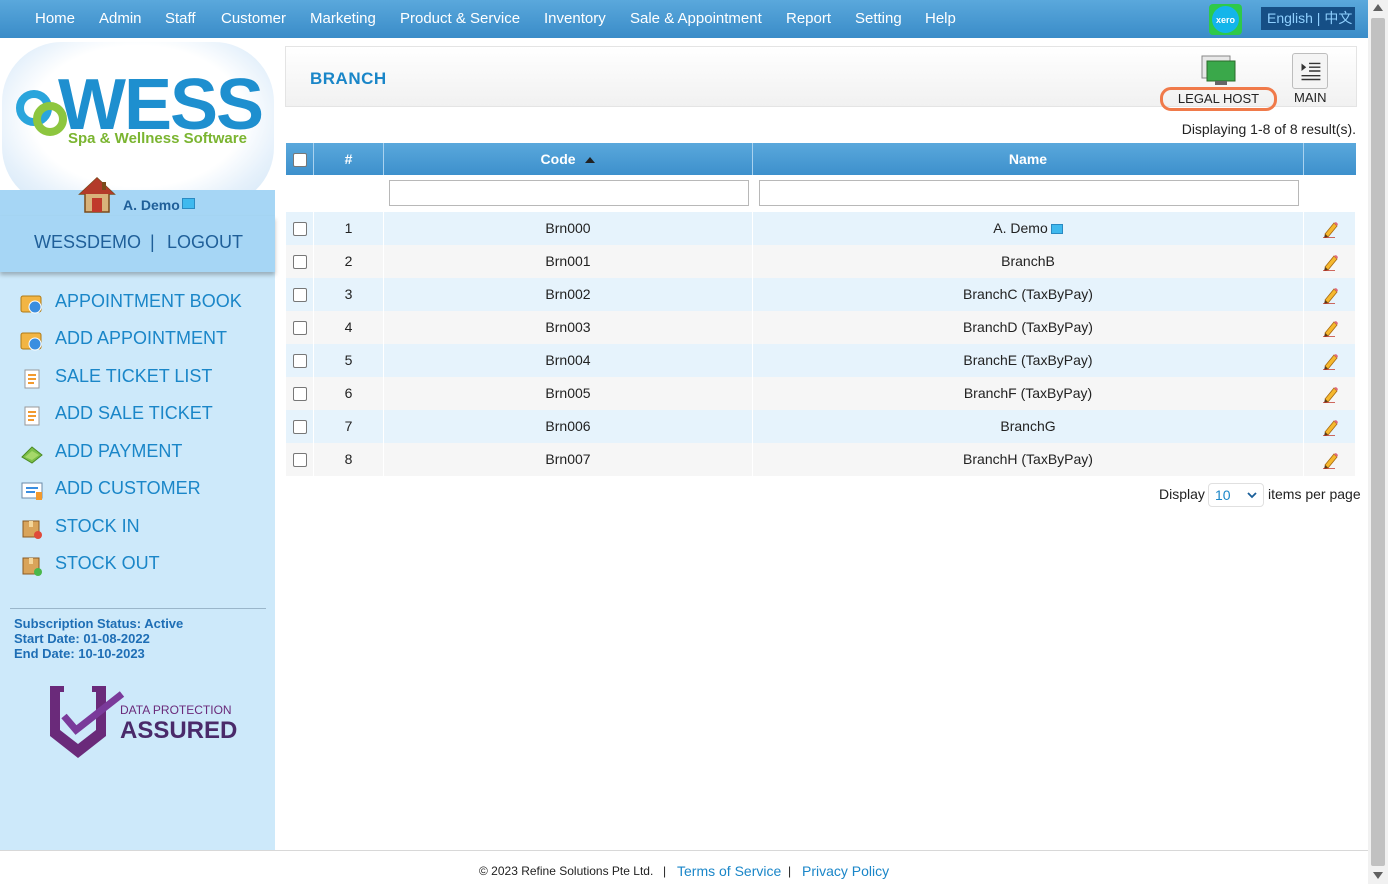 The height and width of the screenshot is (884, 1388). What do you see at coordinates (1028, 459) in the screenshot?
I see `row-name-cell: BranchH (TaxByPay)` at bounding box center [1028, 459].